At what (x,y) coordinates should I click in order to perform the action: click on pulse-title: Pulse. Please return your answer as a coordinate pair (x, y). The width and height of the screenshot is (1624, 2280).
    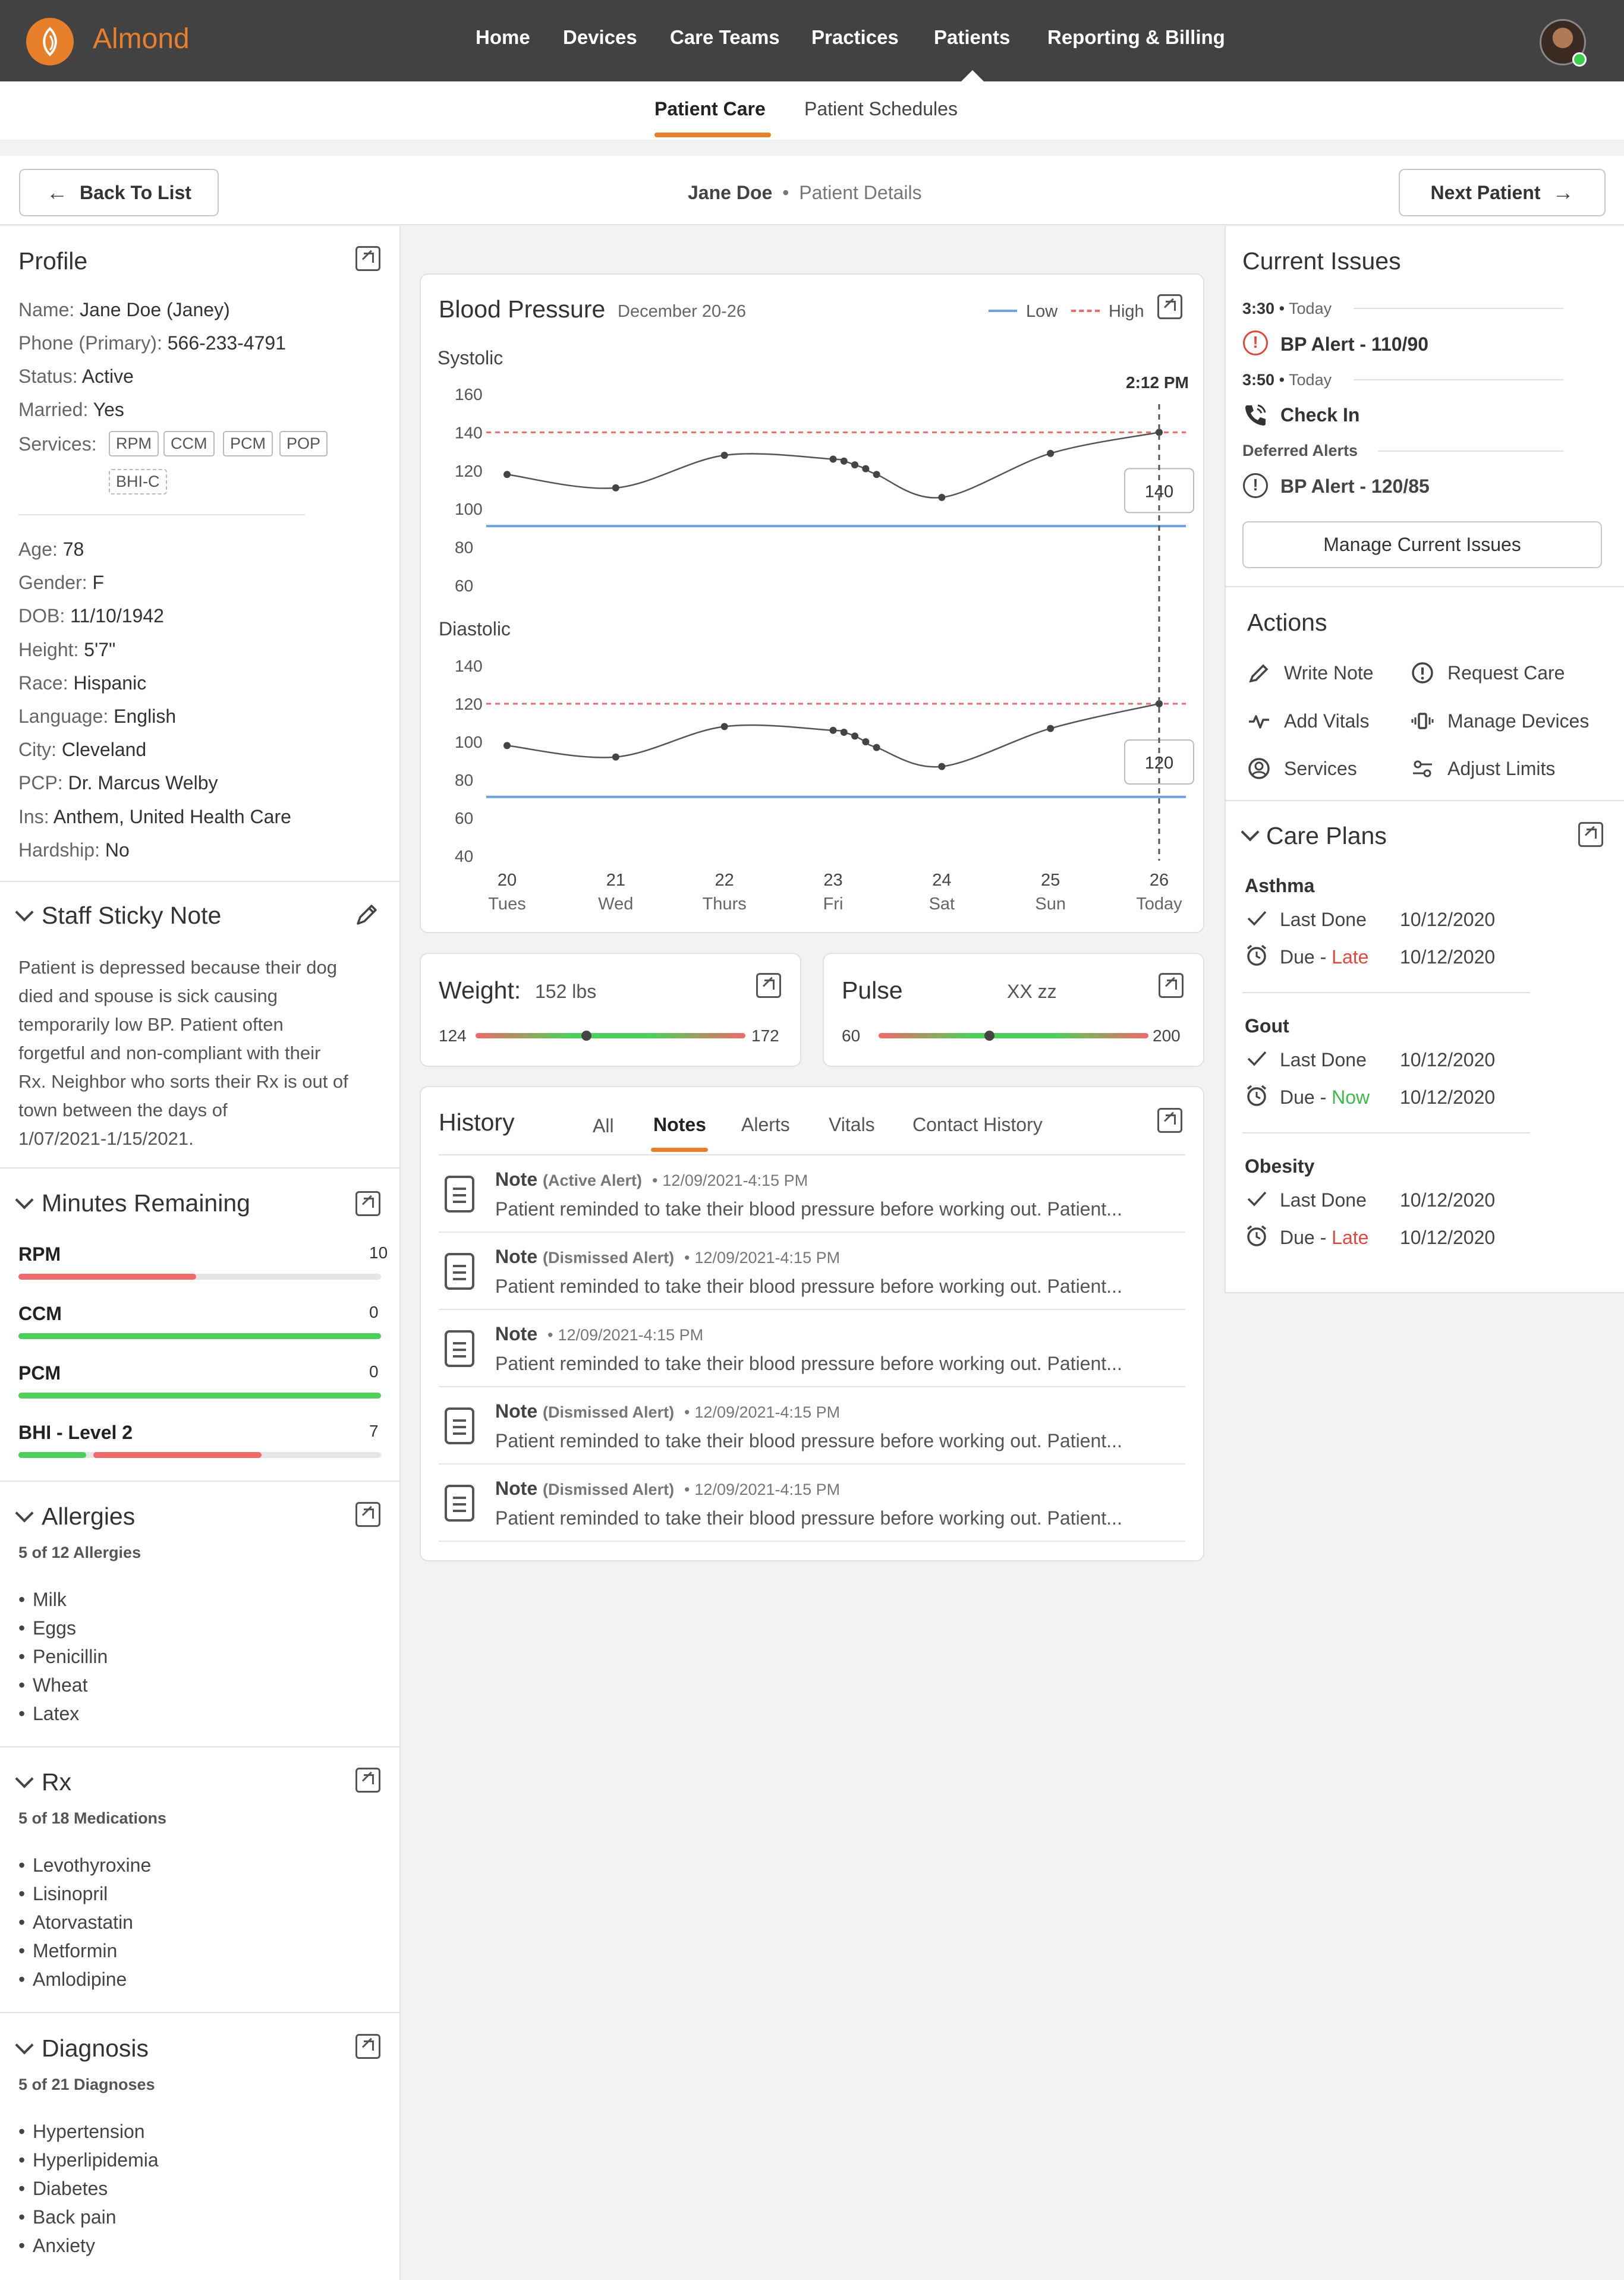
    Looking at the image, I should click on (872, 990).